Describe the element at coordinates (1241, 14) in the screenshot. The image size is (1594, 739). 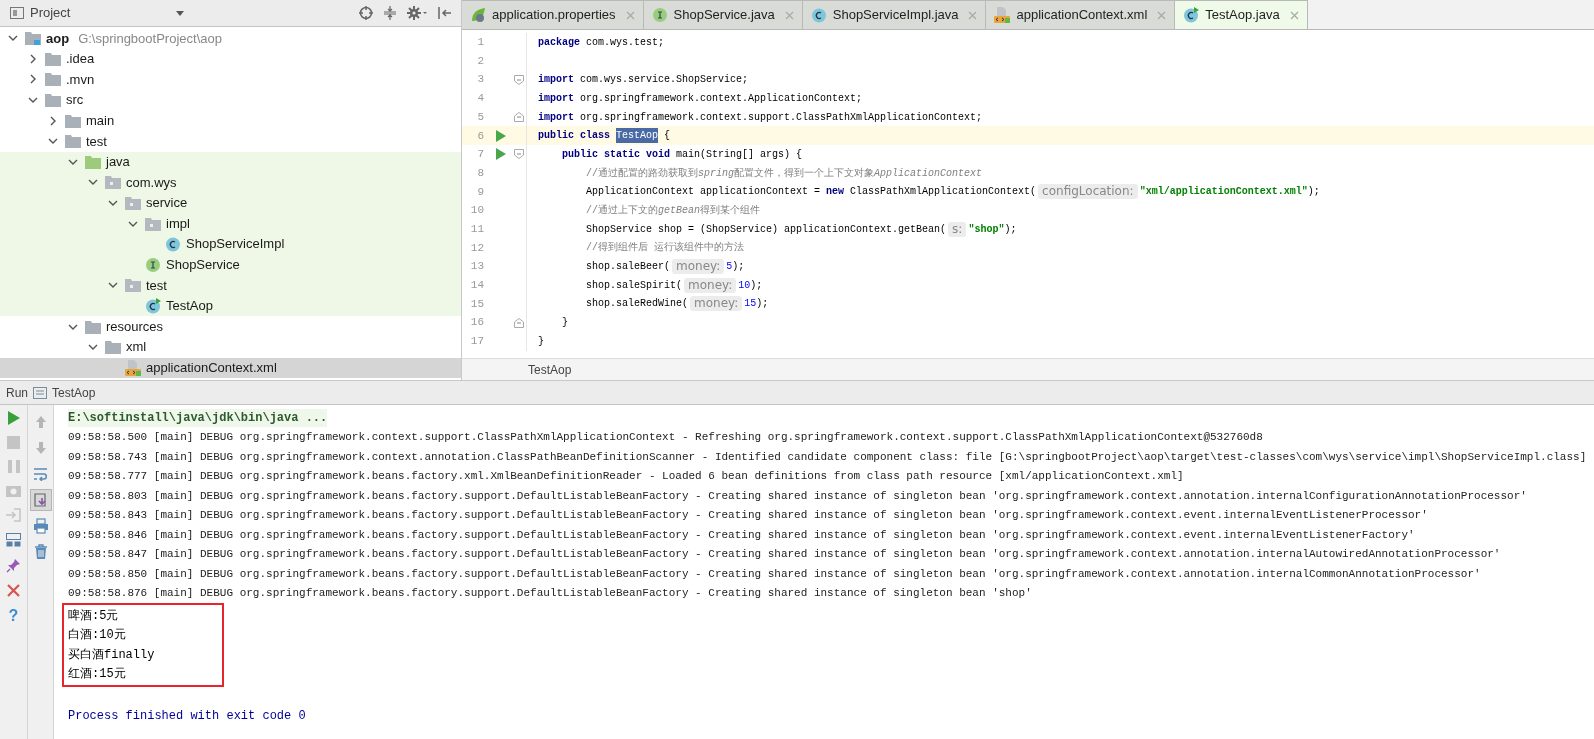
I see `editor-tab: TestAop.java` at that location.